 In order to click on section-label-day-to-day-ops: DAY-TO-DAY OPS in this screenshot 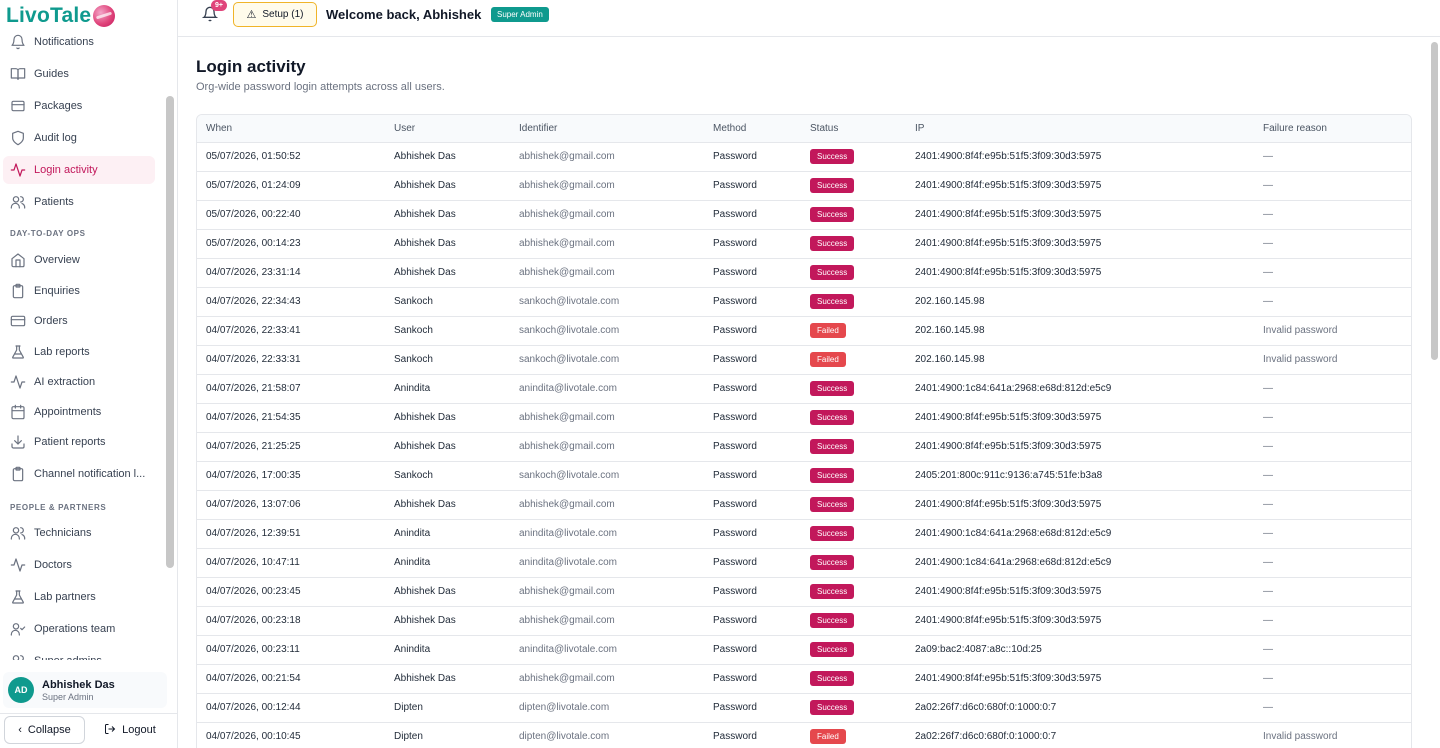, I will do `click(48, 233)`.